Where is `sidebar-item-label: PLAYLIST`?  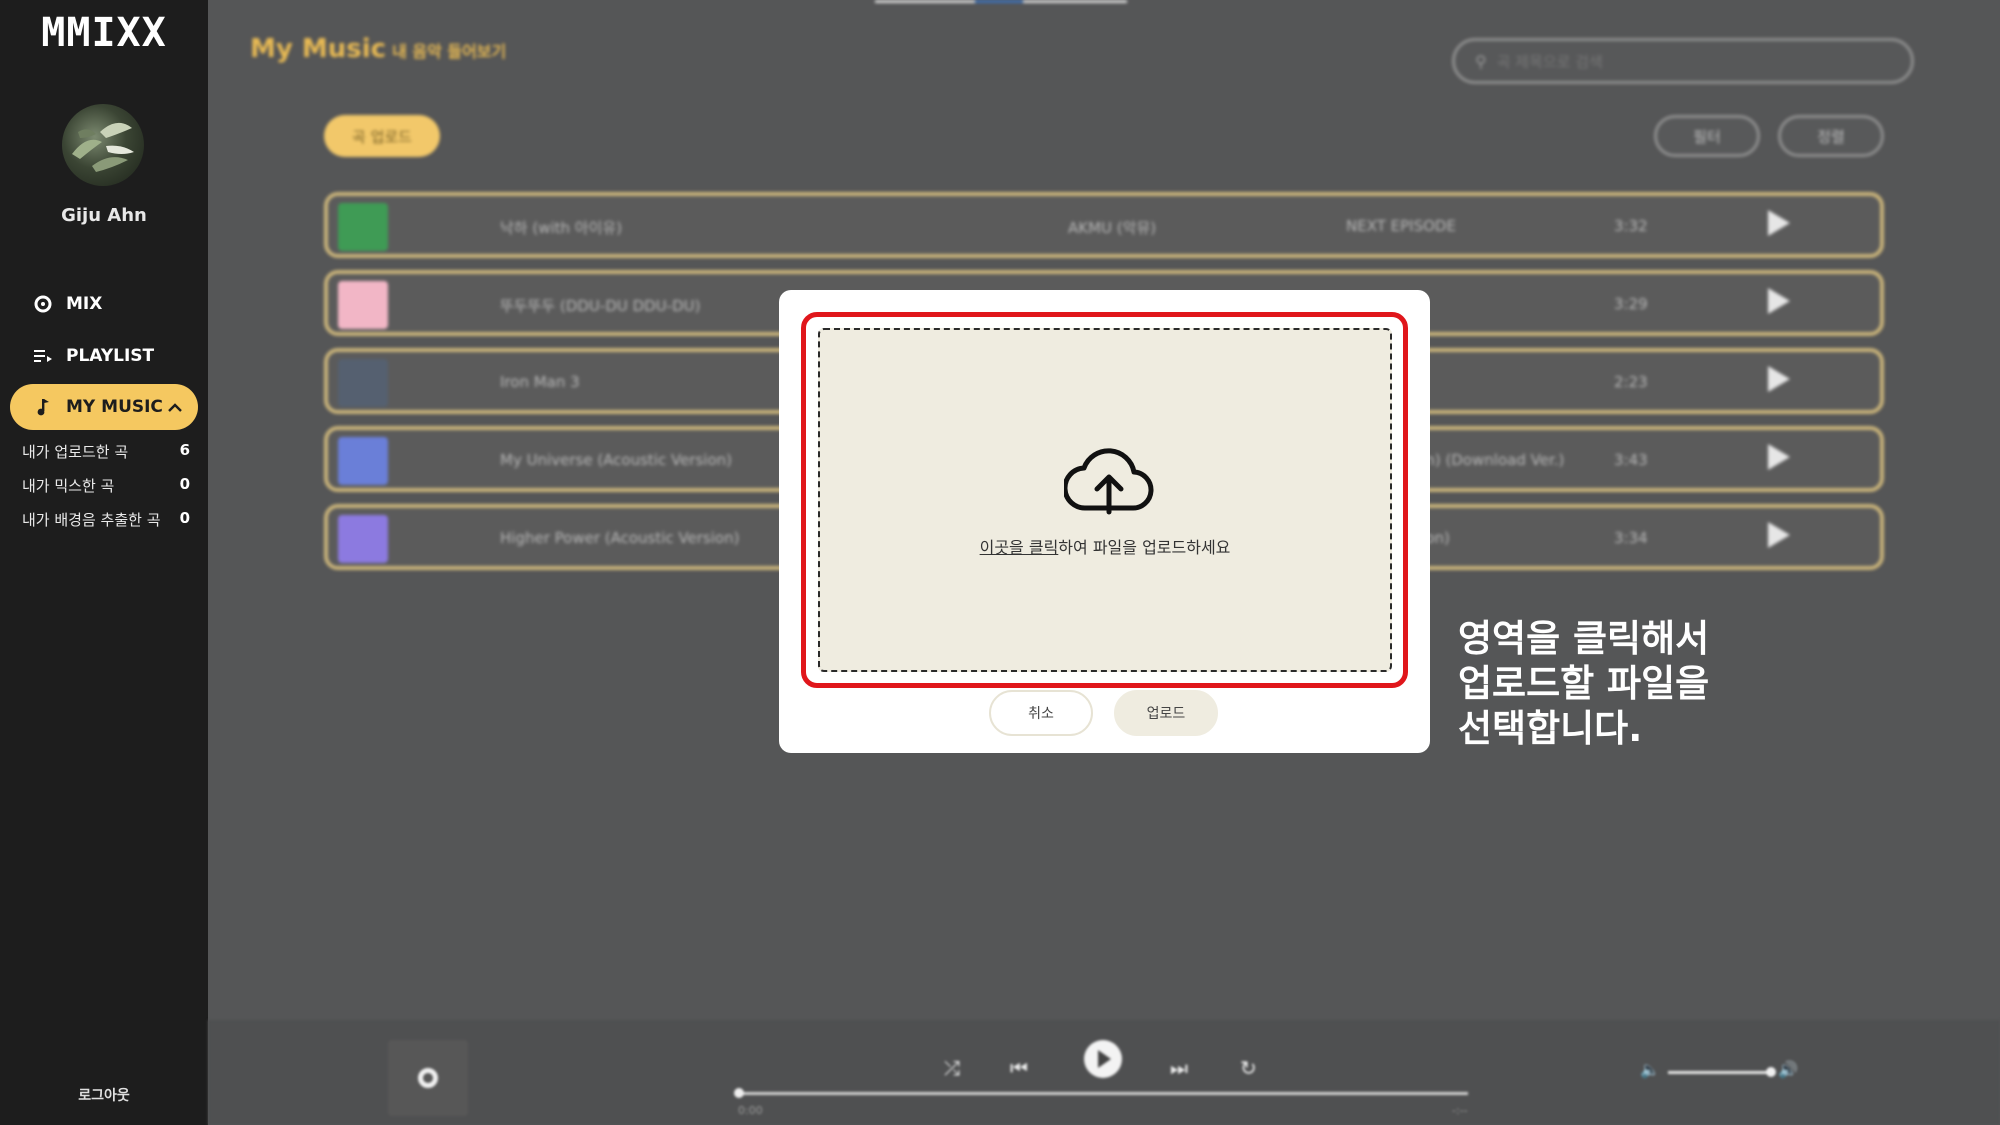
sidebar-item-label: PLAYLIST is located at coordinates (110, 356).